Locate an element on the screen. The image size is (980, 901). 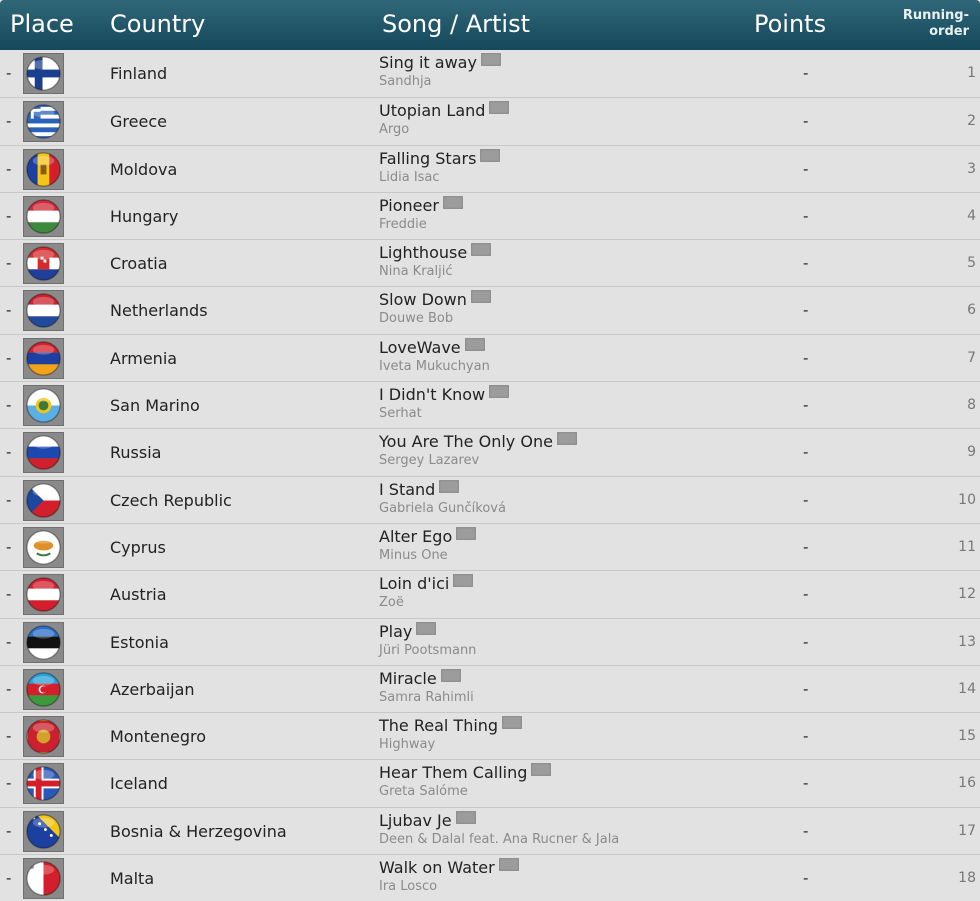
song-title: Loin d'ici is located at coordinates (414, 583).